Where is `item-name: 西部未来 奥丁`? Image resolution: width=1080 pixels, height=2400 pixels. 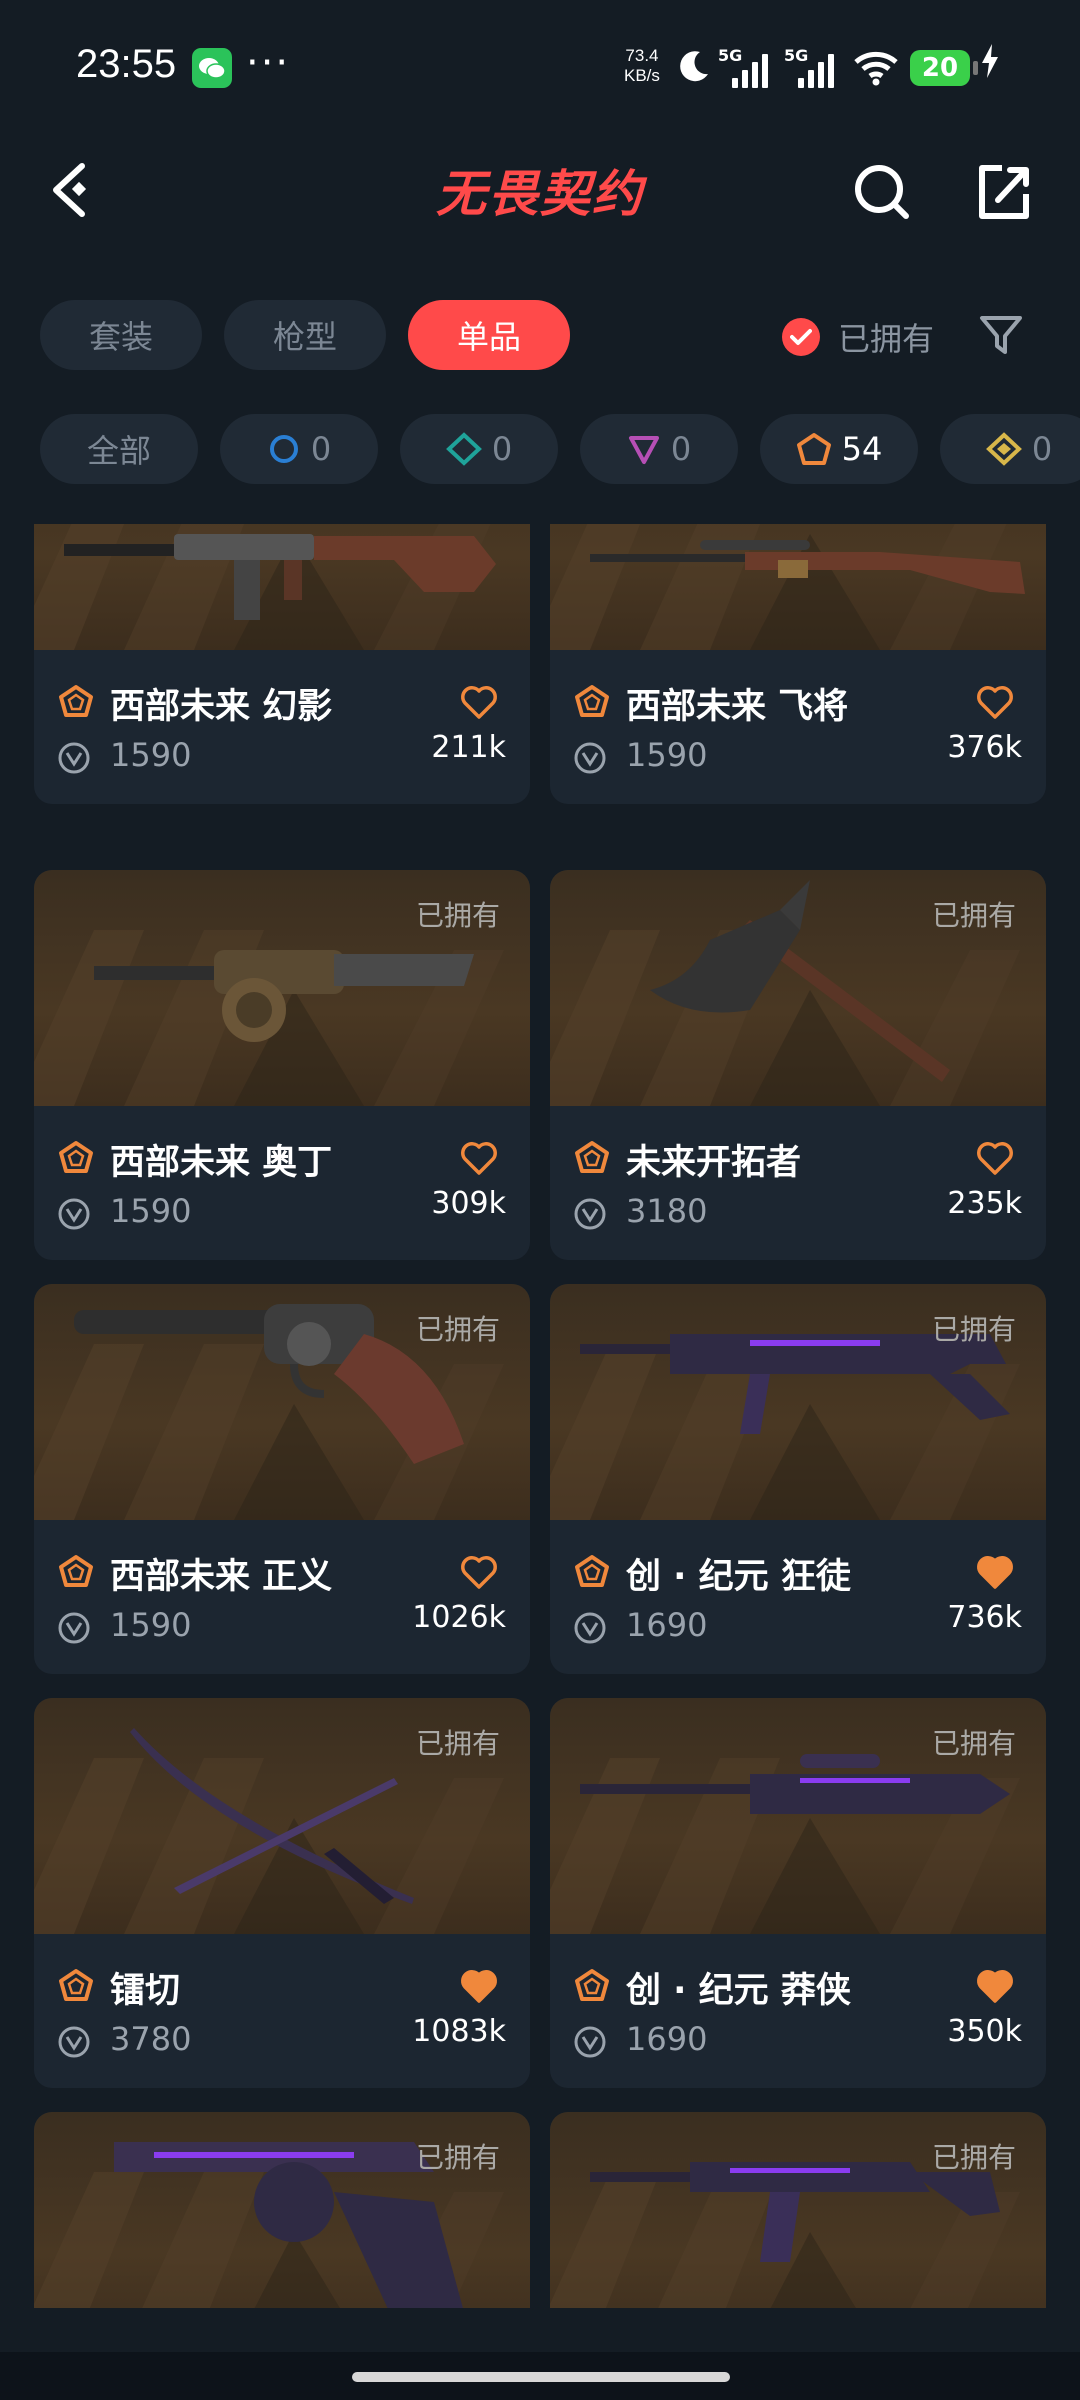
item-name: 西部未来 奥丁 is located at coordinates (221, 1163).